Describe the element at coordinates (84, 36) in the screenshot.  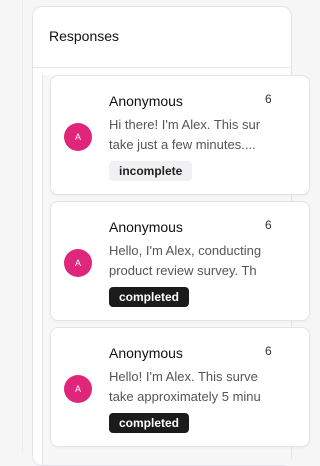
I see `panel-title: Responses` at that location.